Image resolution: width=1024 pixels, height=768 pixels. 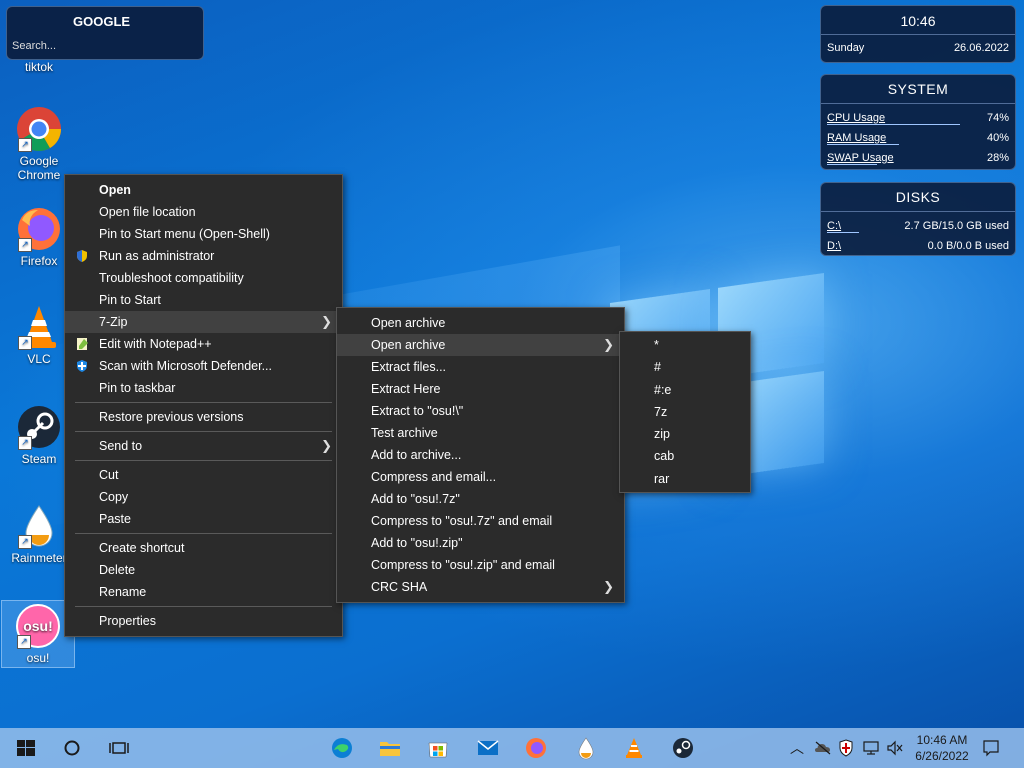 I want to click on menu-item-label: Run as administrator, so click(x=157, y=256).